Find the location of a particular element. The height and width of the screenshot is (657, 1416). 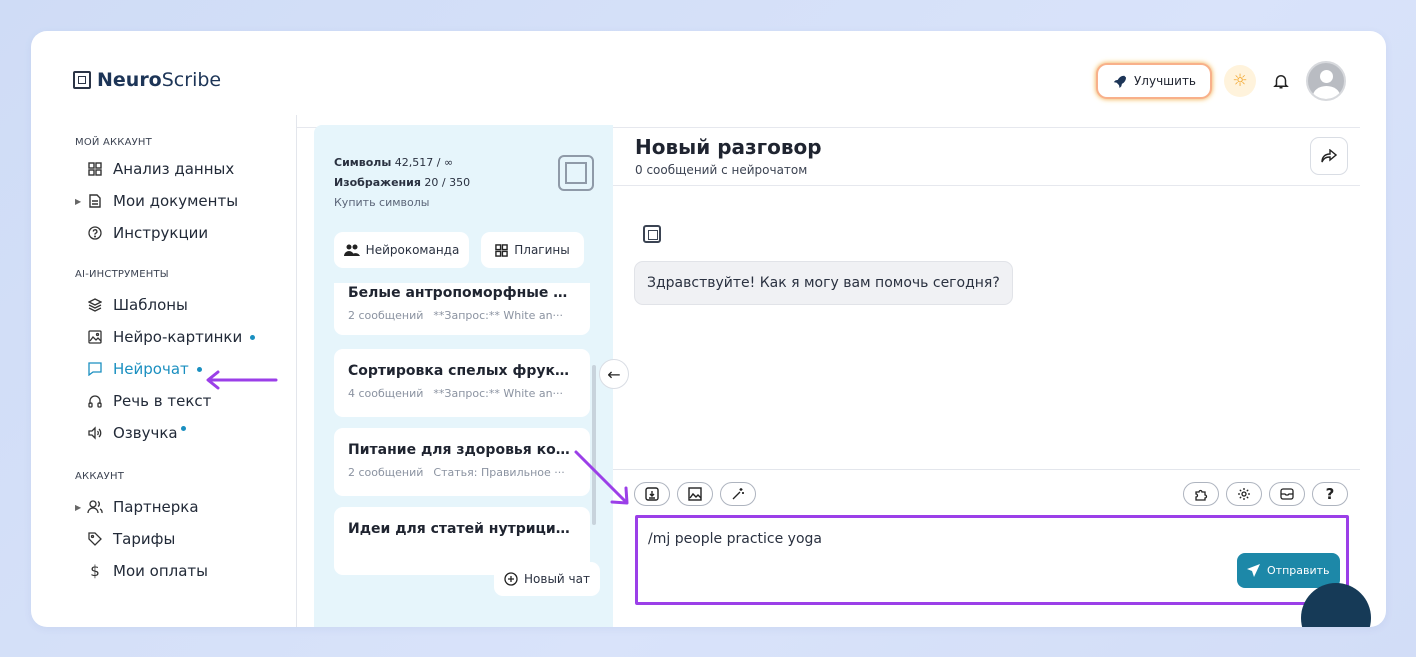

sidebar-item-label: Шаблоны is located at coordinates (150, 305).